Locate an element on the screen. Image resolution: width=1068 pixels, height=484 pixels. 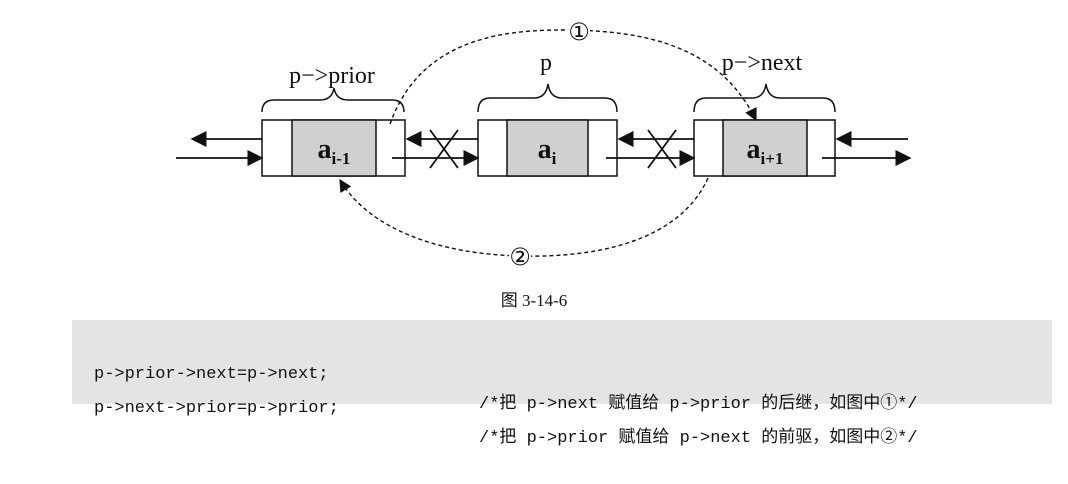
code-comment: /*把 p->next 赋值给 p->prior 的后继，如图中①*/ is located at coordinates (698, 404).